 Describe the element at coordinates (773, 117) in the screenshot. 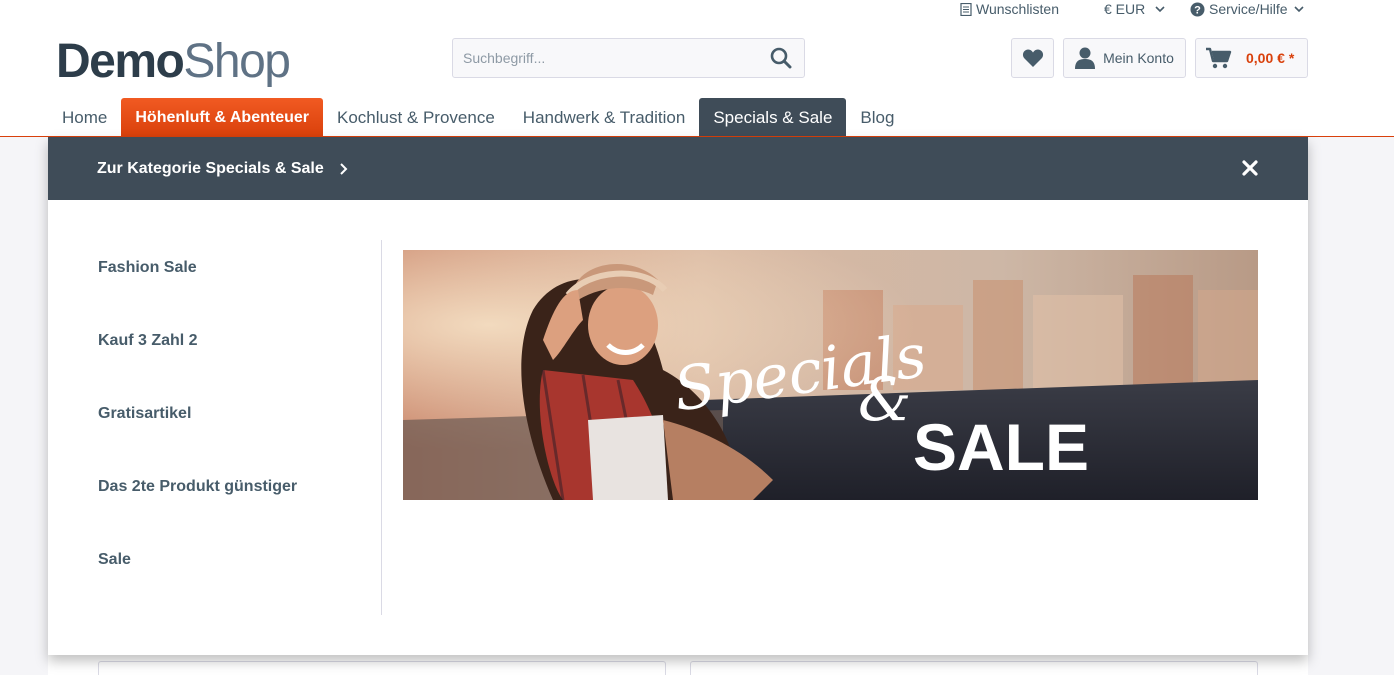

I see `nav-item-specials: Specials & Sale` at that location.